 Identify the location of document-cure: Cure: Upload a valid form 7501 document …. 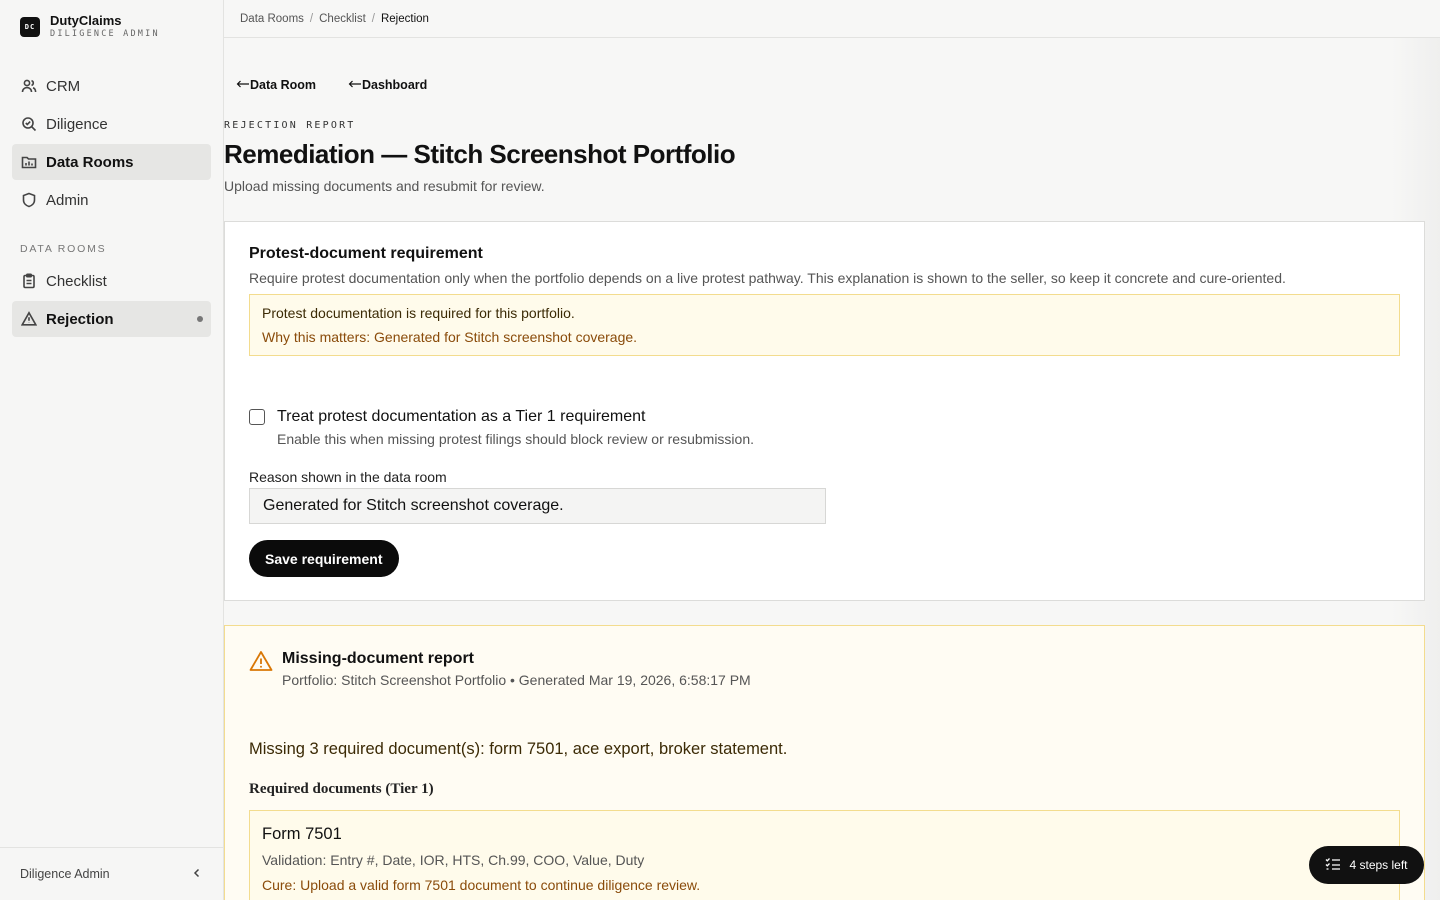
(481, 885).